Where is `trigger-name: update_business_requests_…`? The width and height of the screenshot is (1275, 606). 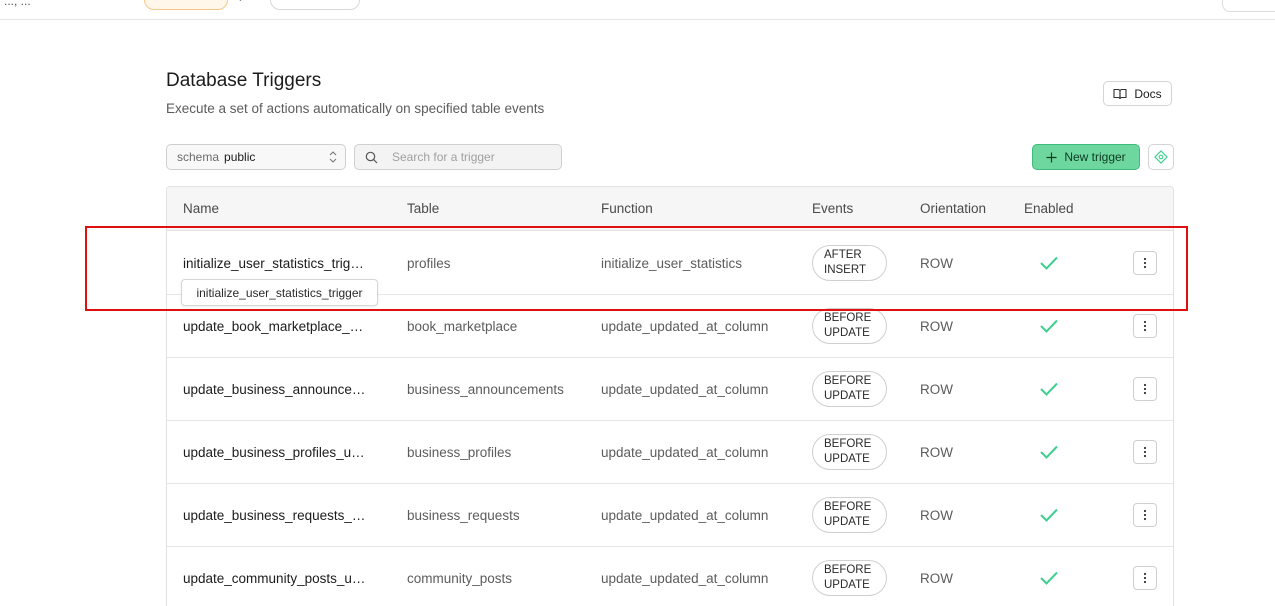
trigger-name: update_business_requests_… is located at coordinates (274, 515).